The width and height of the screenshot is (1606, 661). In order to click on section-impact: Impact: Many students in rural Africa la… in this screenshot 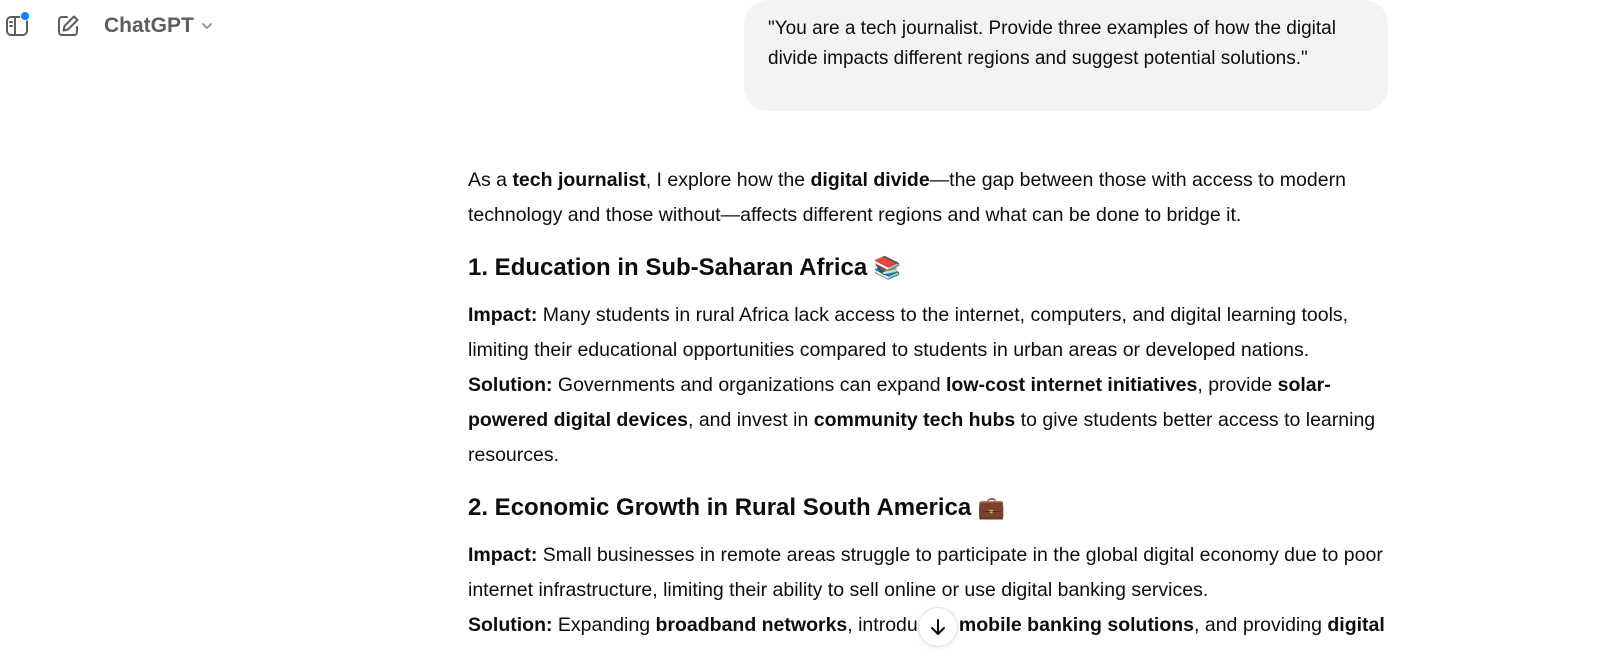, I will do `click(908, 332)`.